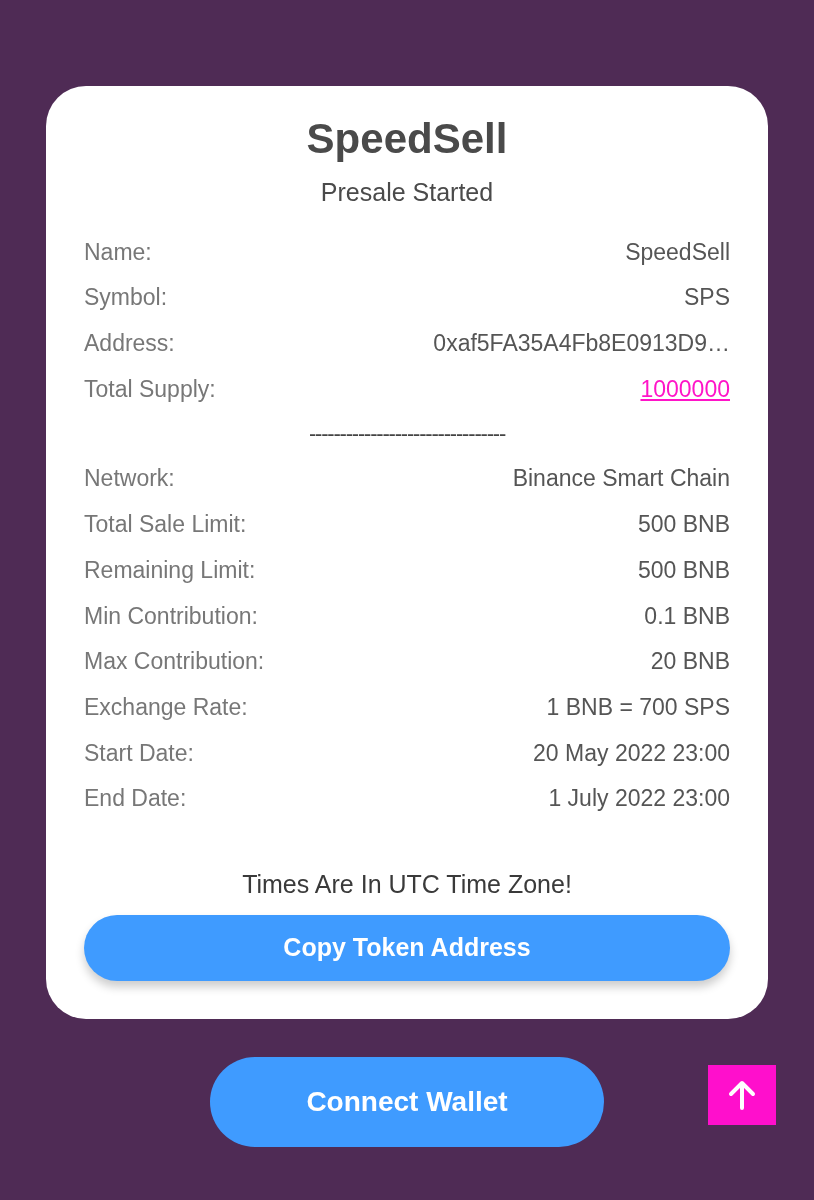 The height and width of the screenshot is (1200, 814). What do you see at coordinates (129, 344) in the screenshot?
I see `field-label: Address:` at bounding box center [129, 344].